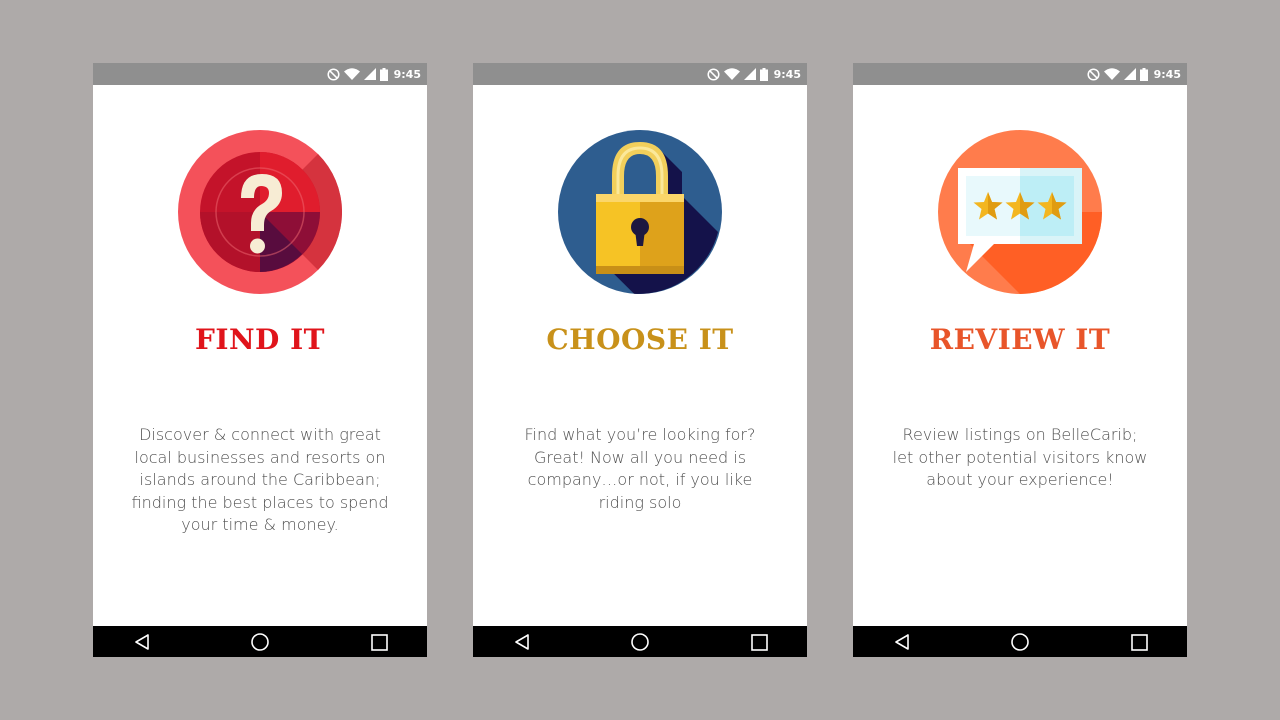  What do you see at coordinates (1020, 479) in the screenshot?
I see `description-line: about your experience!` at bounding box center [1020, 479].